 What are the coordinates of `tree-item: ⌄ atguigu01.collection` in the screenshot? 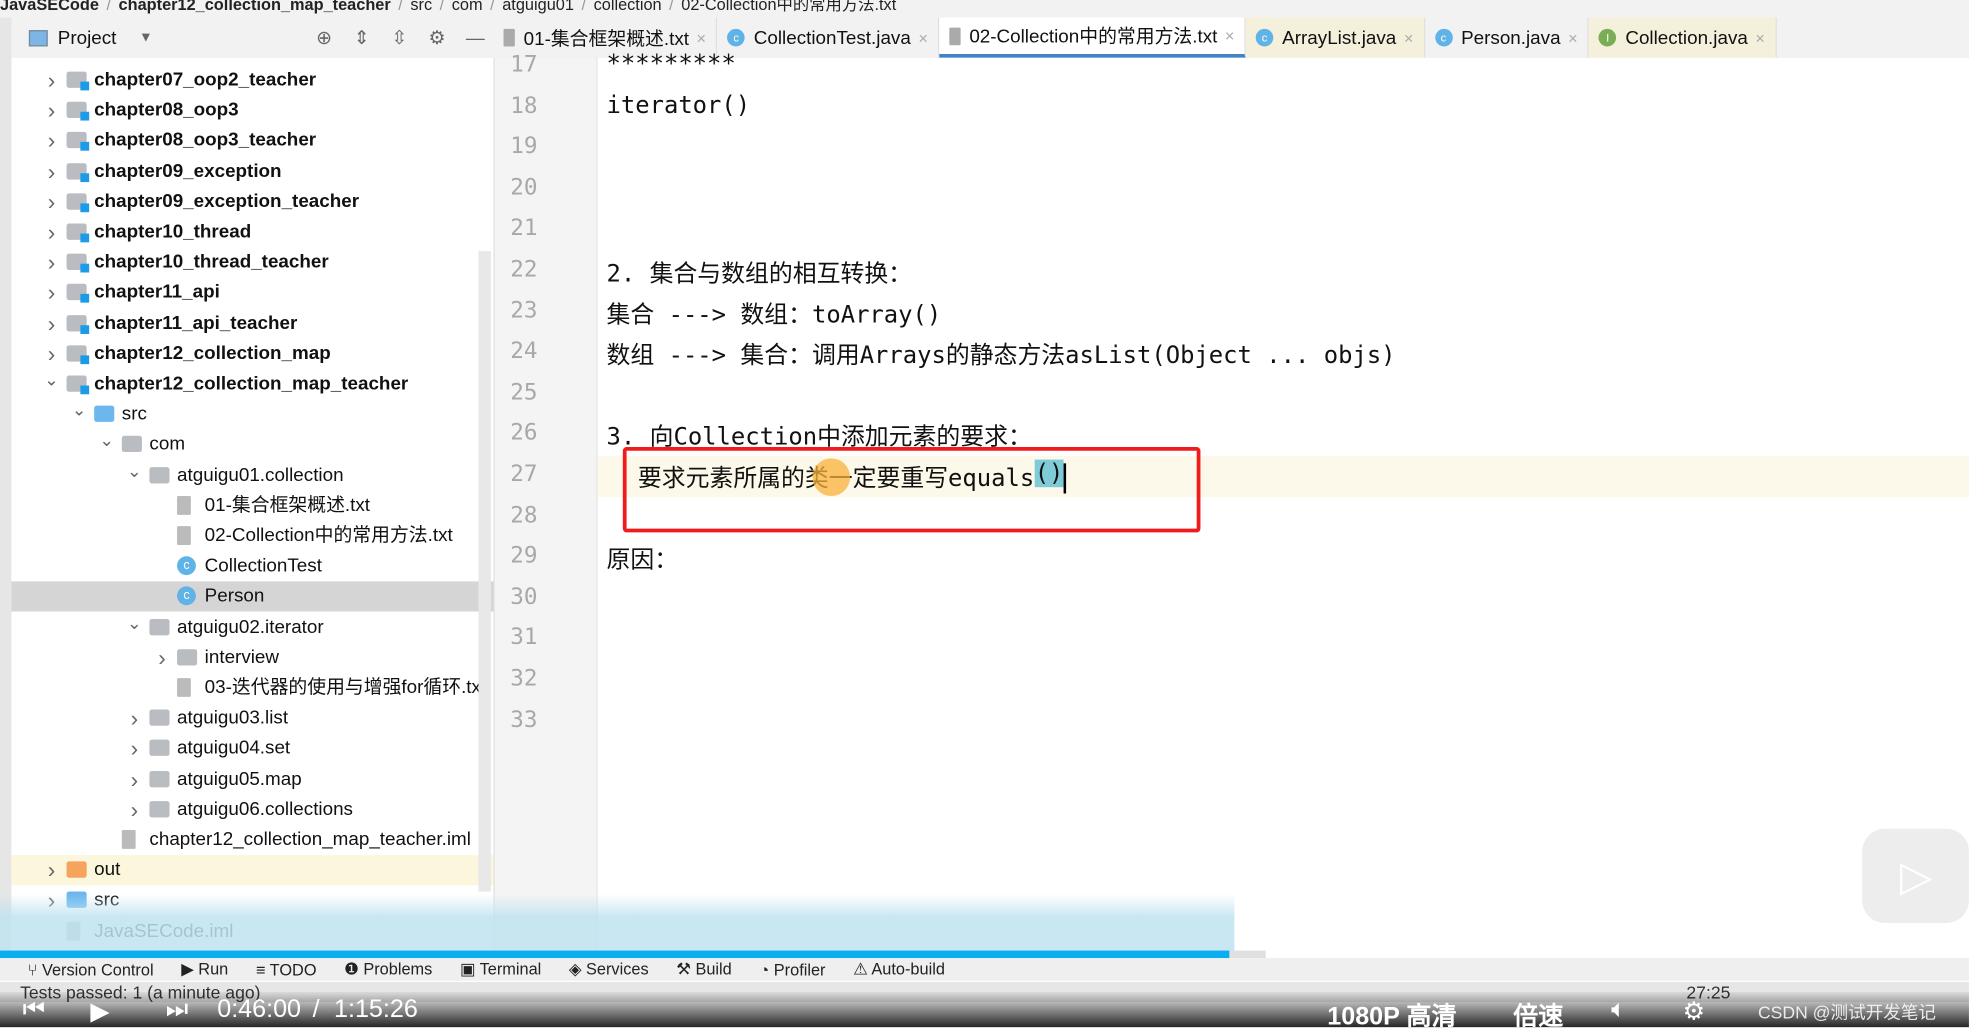 It's located at (252, 475).